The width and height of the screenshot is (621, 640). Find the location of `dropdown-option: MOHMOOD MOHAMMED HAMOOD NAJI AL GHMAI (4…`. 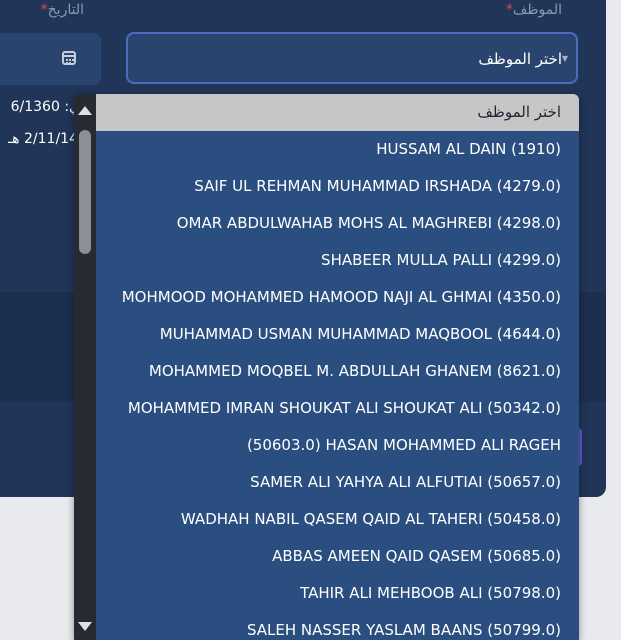

dropdown-option: MOHMOOD MOHAMMED HAMOOD NAJI AL GHMAI (4… is located at coordinates (337, 297).